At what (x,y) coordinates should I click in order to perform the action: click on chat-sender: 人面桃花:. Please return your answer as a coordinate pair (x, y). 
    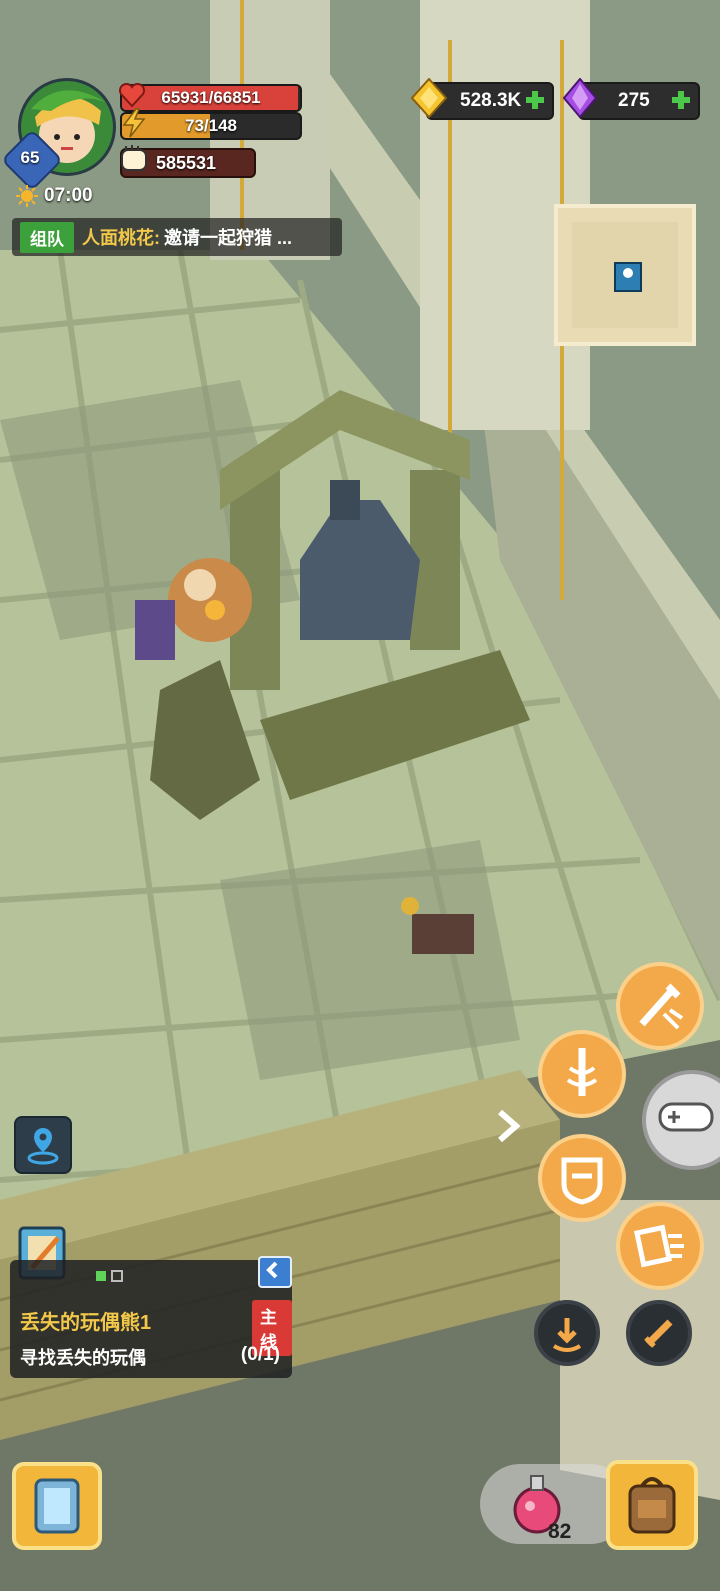
    Looking at the image, I should click on (121, 238).